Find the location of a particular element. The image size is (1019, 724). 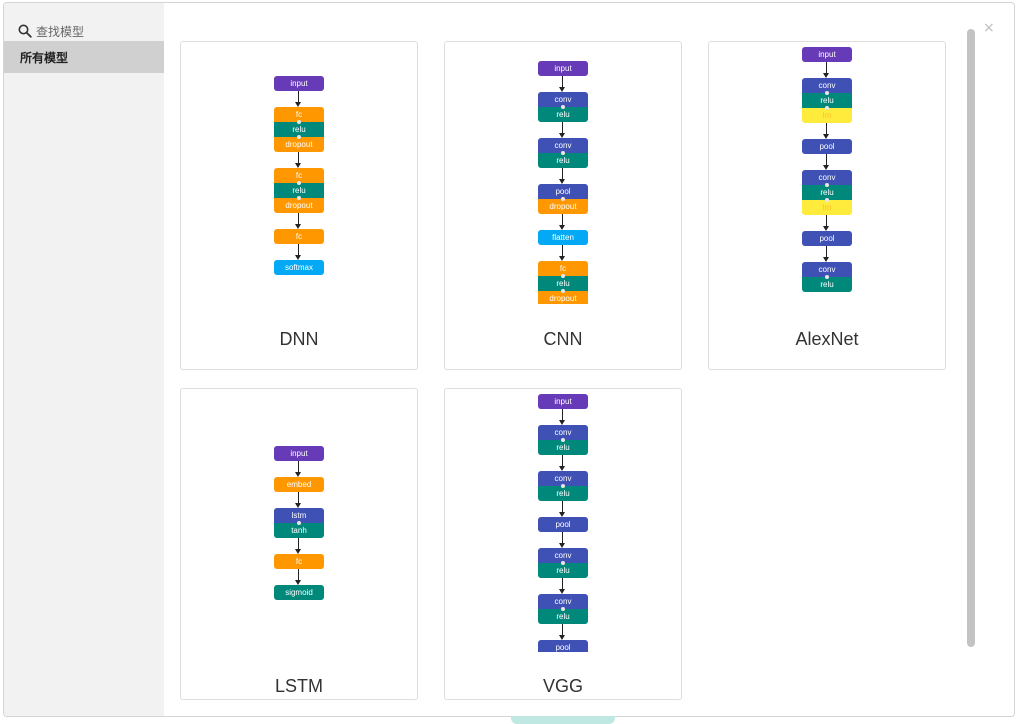

layer-node-sigmoid: sigmoid is located at coordinates (299, 592).